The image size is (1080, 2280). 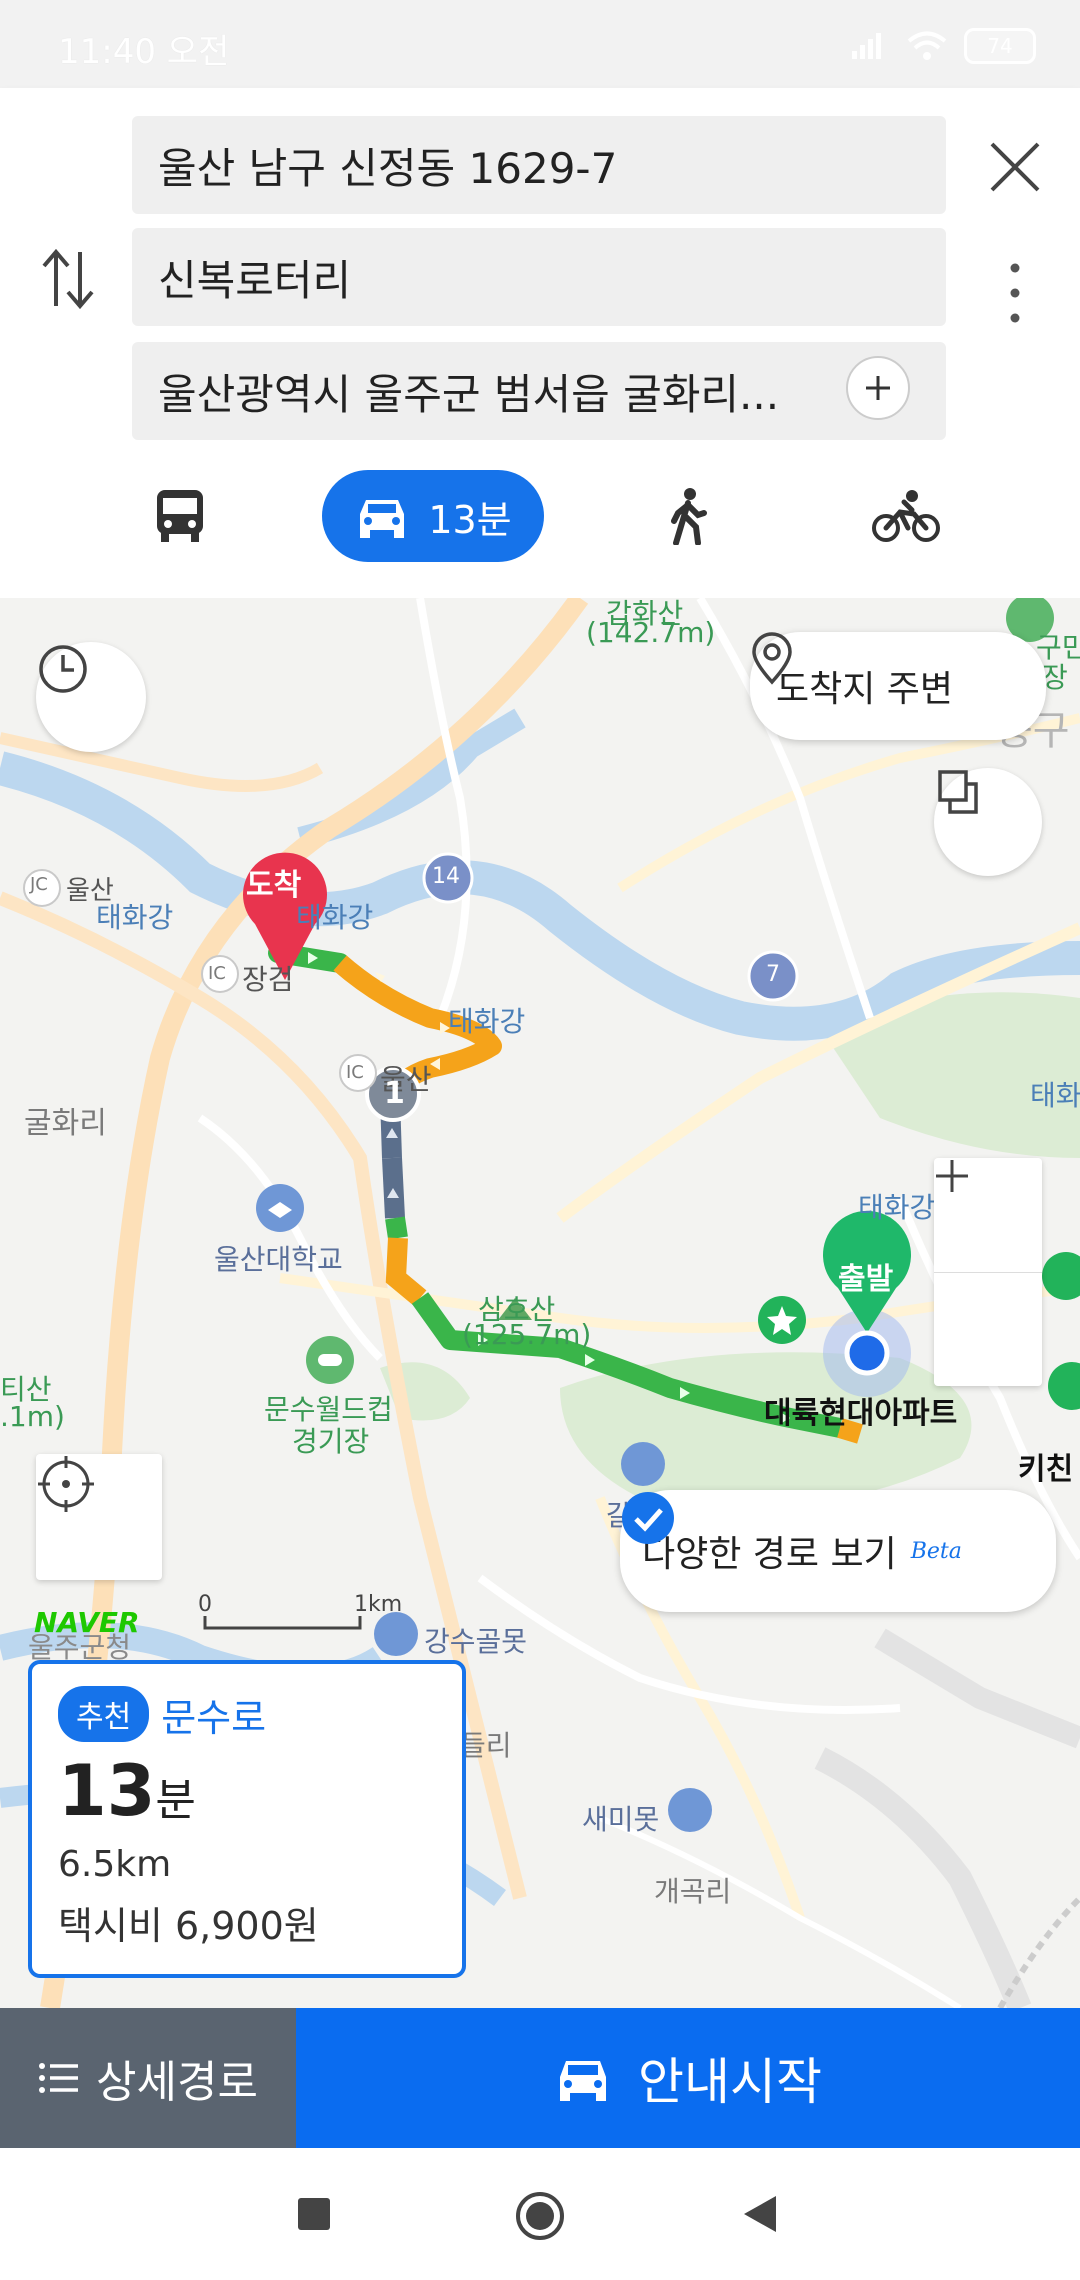 What do you see at coordinates (65, 1123) in the screenshot?
I see `map-label-gulhwari: 굴화리` at bounding box center [65, 1123].